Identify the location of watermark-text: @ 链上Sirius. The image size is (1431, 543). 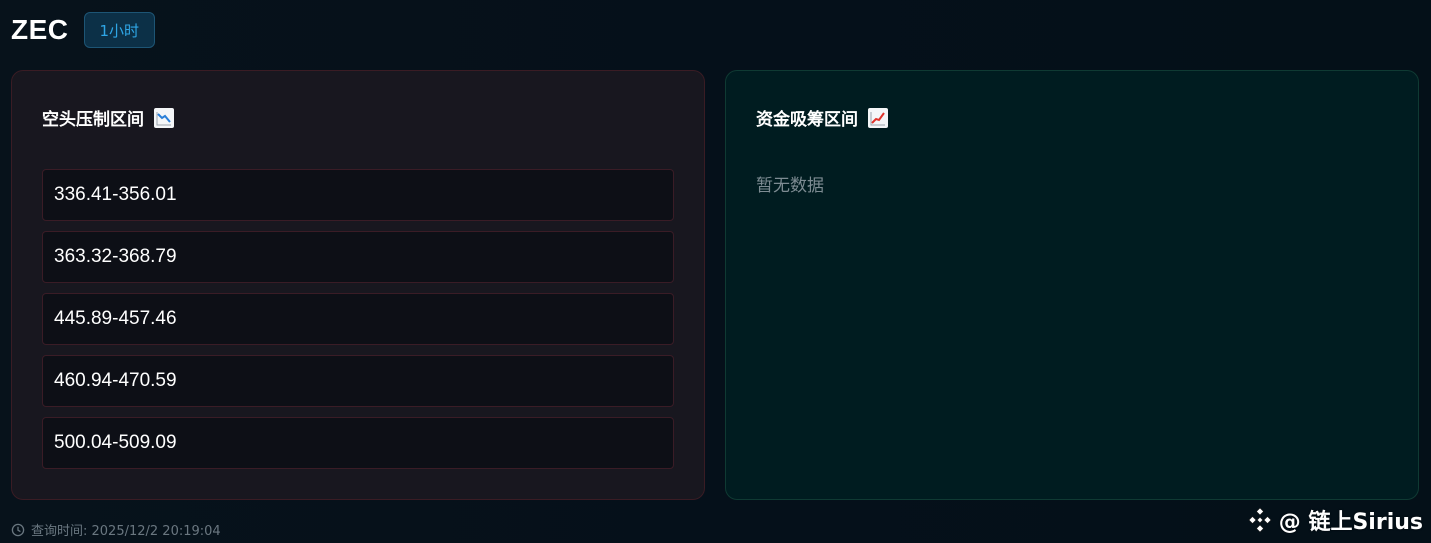
(1350, 522).